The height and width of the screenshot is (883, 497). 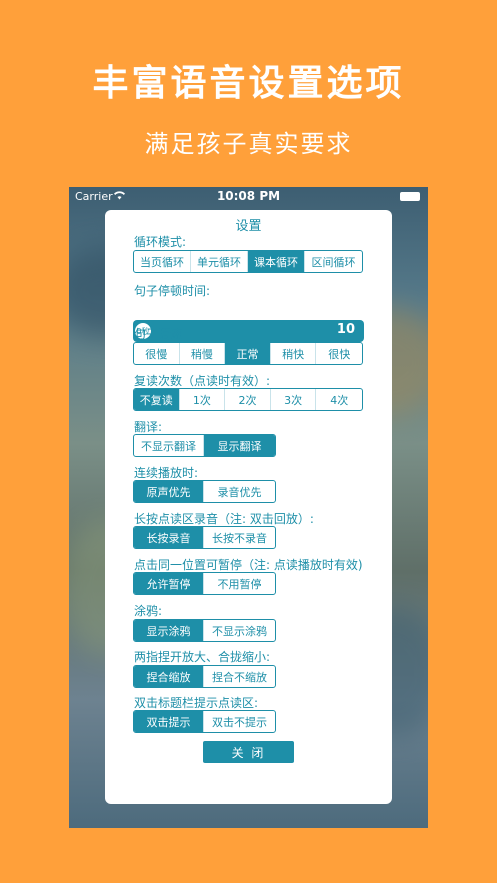 What do you see at coordinates (157, 353) in the screenshot?
I see `speed-option: 很慢` at bounding box center [157, 353].